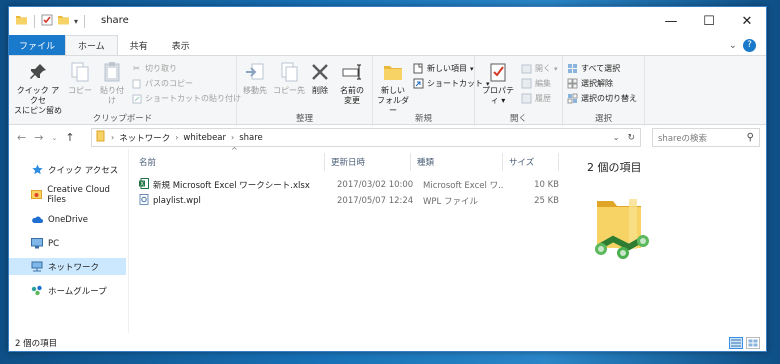 The height and width of the screenshot is (364, 780). What do you see at coordinates (136, 68) in the screenshot?
I see `scissors-icon: ✂` at bounding box center [136, 68].